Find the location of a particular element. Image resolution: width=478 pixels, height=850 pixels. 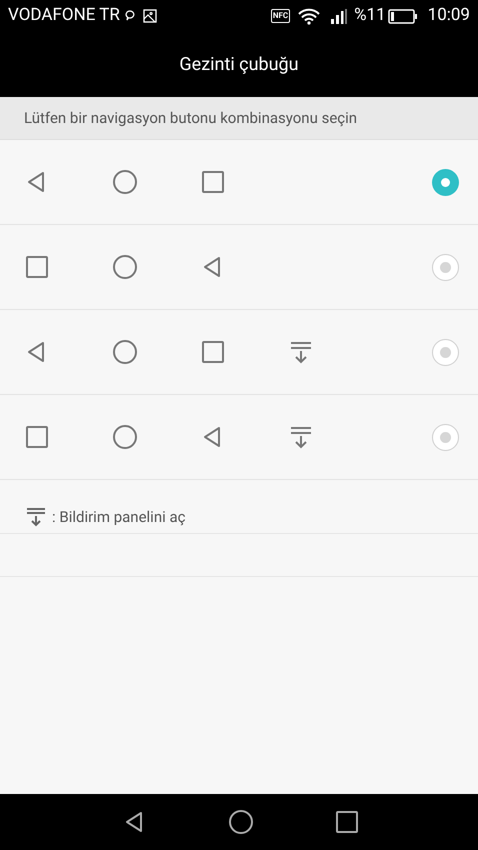

wifi-icon is located at coordinates (309, 16).